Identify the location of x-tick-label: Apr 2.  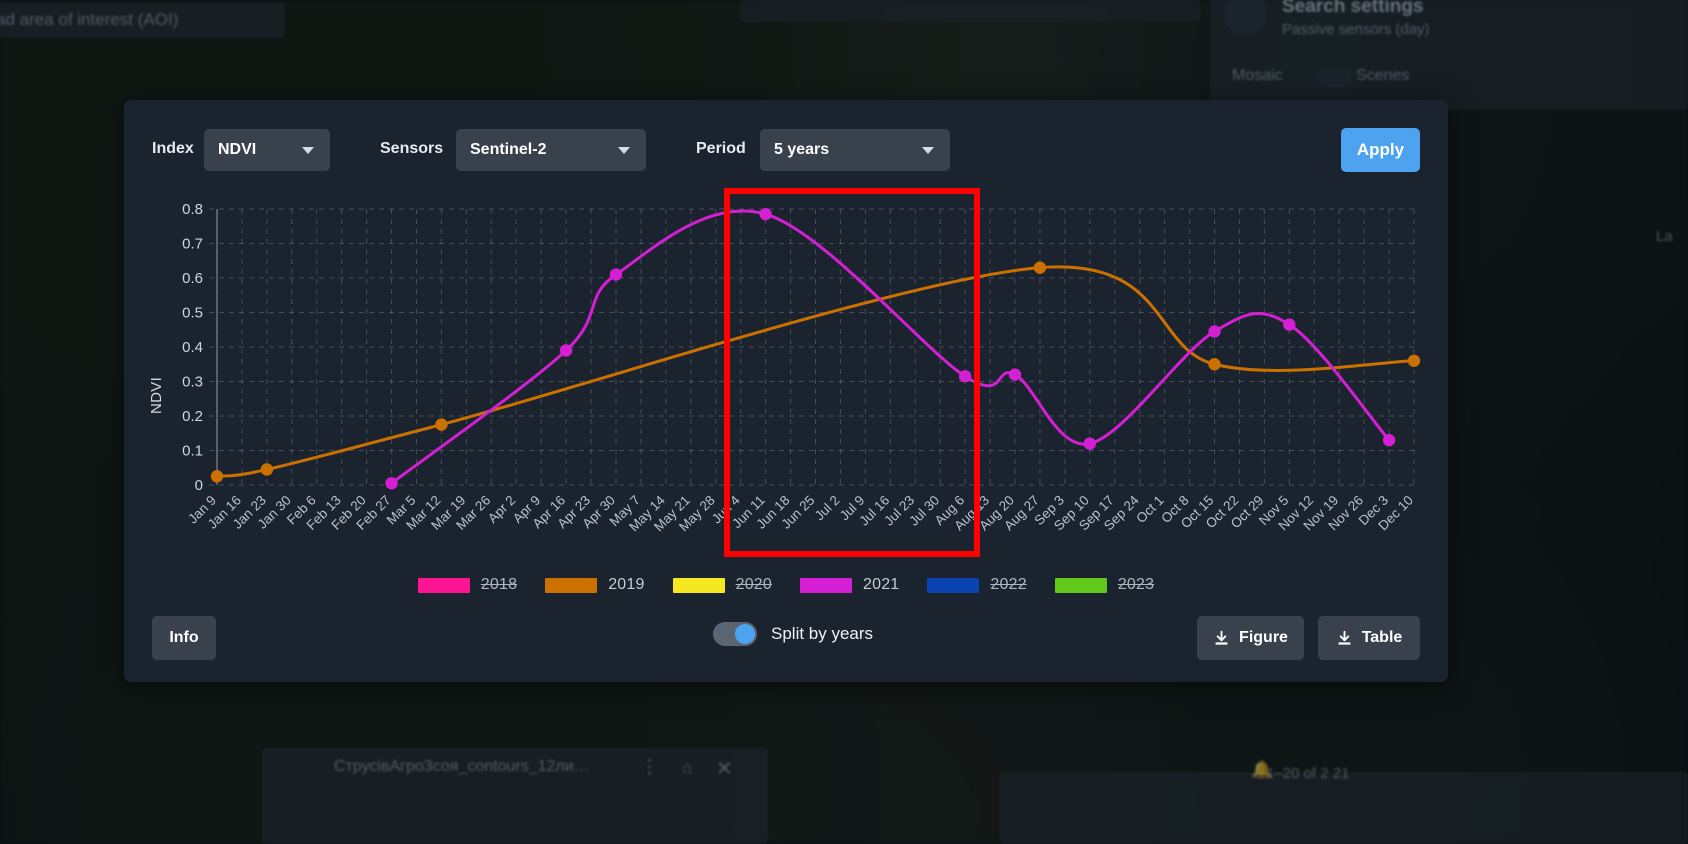
(501, 509).